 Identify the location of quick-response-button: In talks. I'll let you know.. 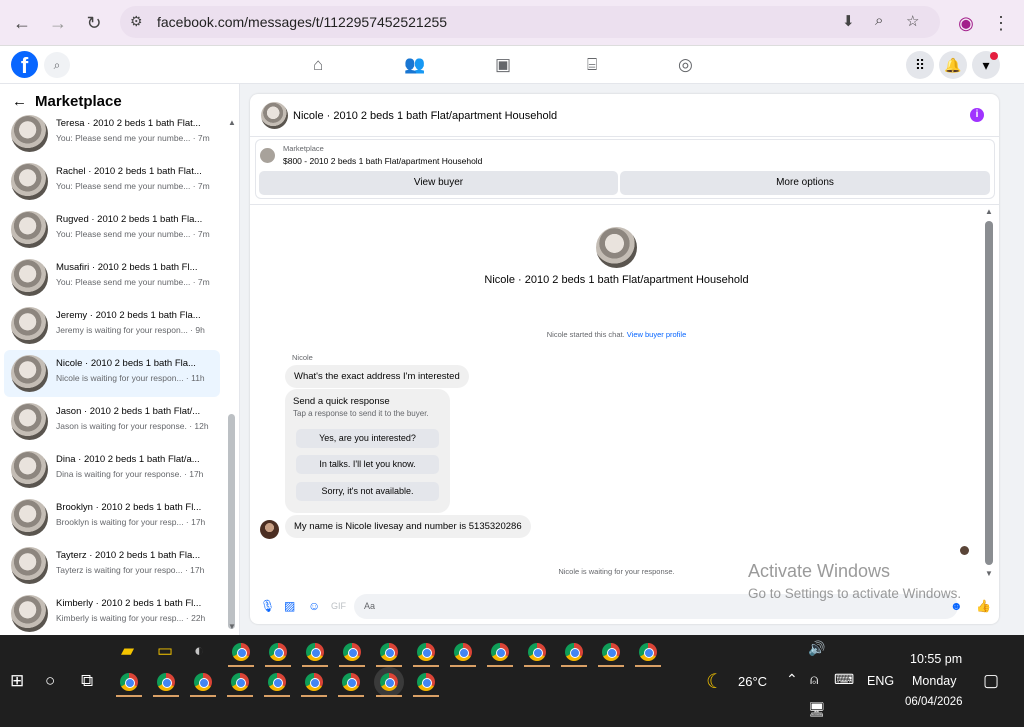
(367, 464).